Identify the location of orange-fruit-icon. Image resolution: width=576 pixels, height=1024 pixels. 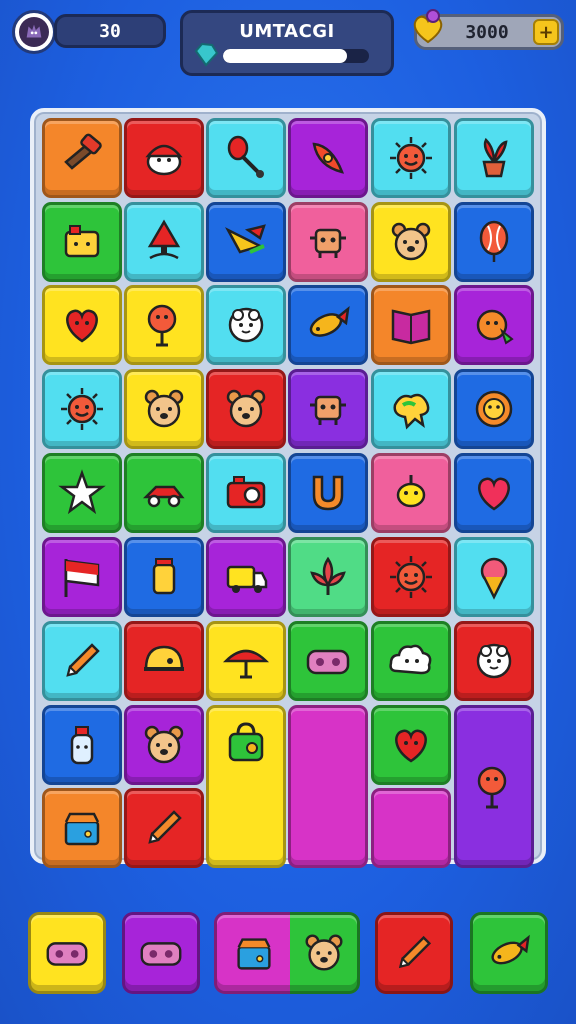
(495, 327).